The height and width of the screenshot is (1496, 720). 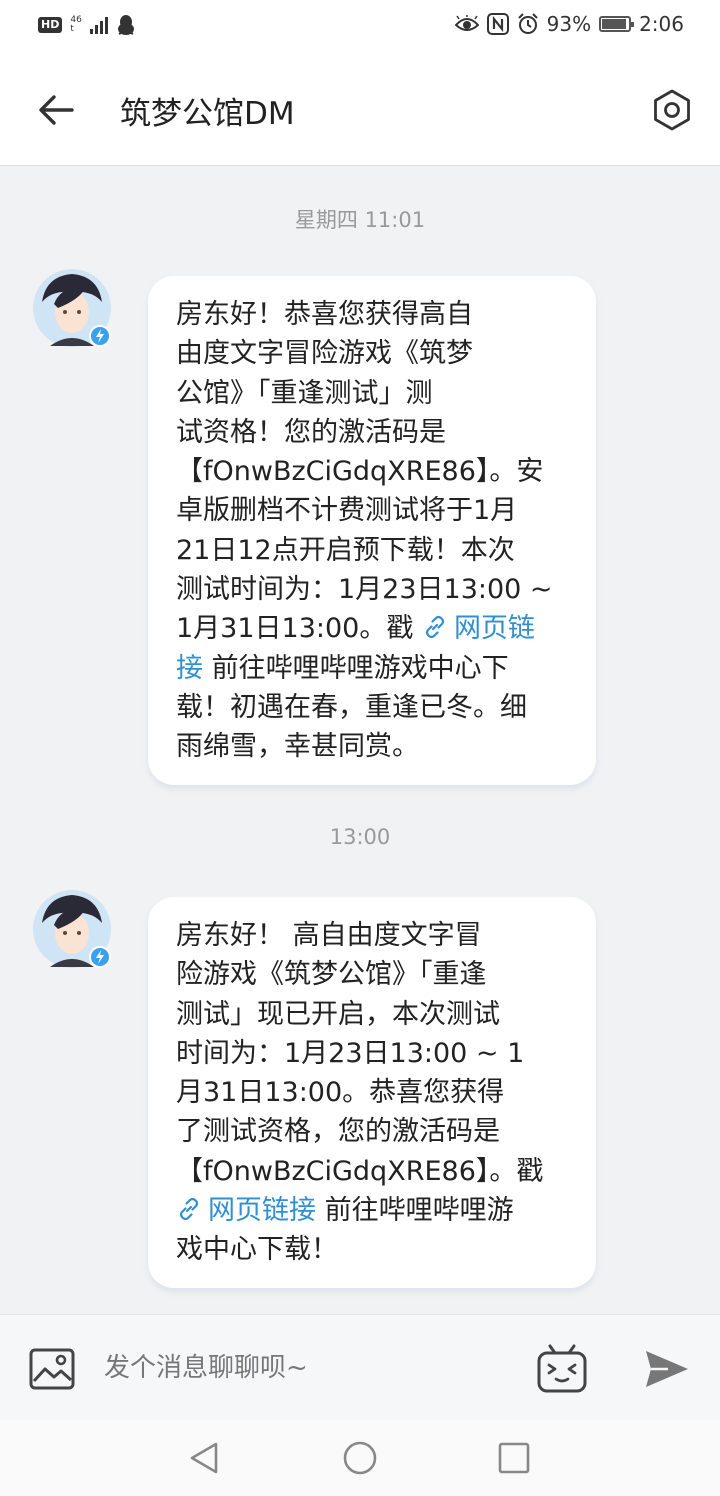 I want to click on message-text: 前往哔哩哔哩游戏中心下 载！初遇在春，重逢已冬。细 雨绵雪，幸甚同赏。, so click(x=351, y=707).